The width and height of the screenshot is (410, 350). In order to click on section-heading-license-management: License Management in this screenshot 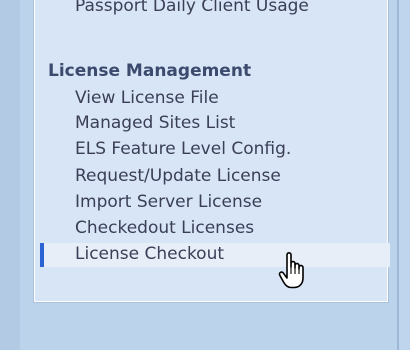, I will do `click(150, 71)`.